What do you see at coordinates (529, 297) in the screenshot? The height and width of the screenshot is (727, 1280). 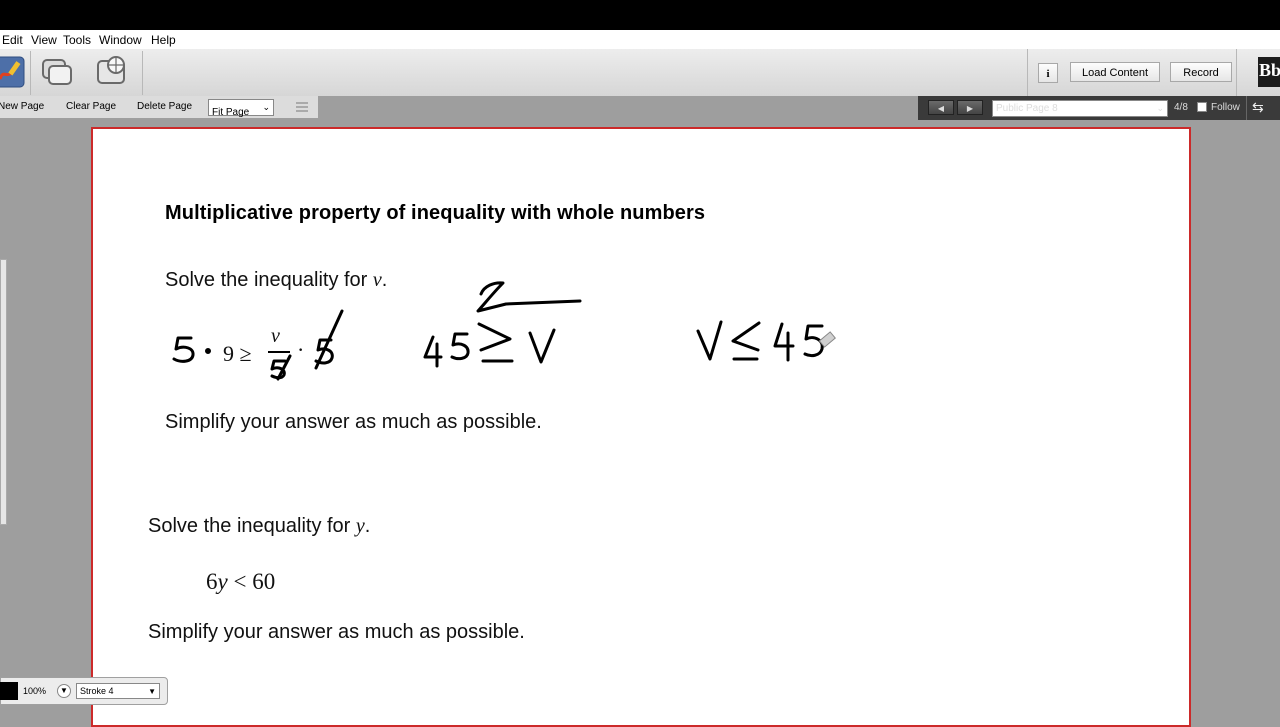 I see `hw-scratch-two` at bounding box center [529, 297].